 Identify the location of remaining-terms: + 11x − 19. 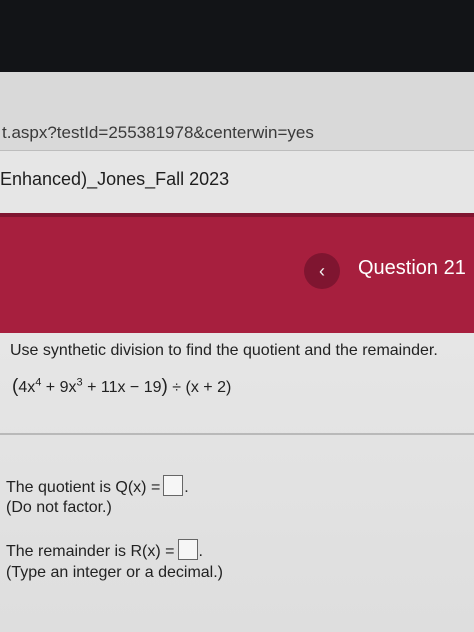
(122, 387).